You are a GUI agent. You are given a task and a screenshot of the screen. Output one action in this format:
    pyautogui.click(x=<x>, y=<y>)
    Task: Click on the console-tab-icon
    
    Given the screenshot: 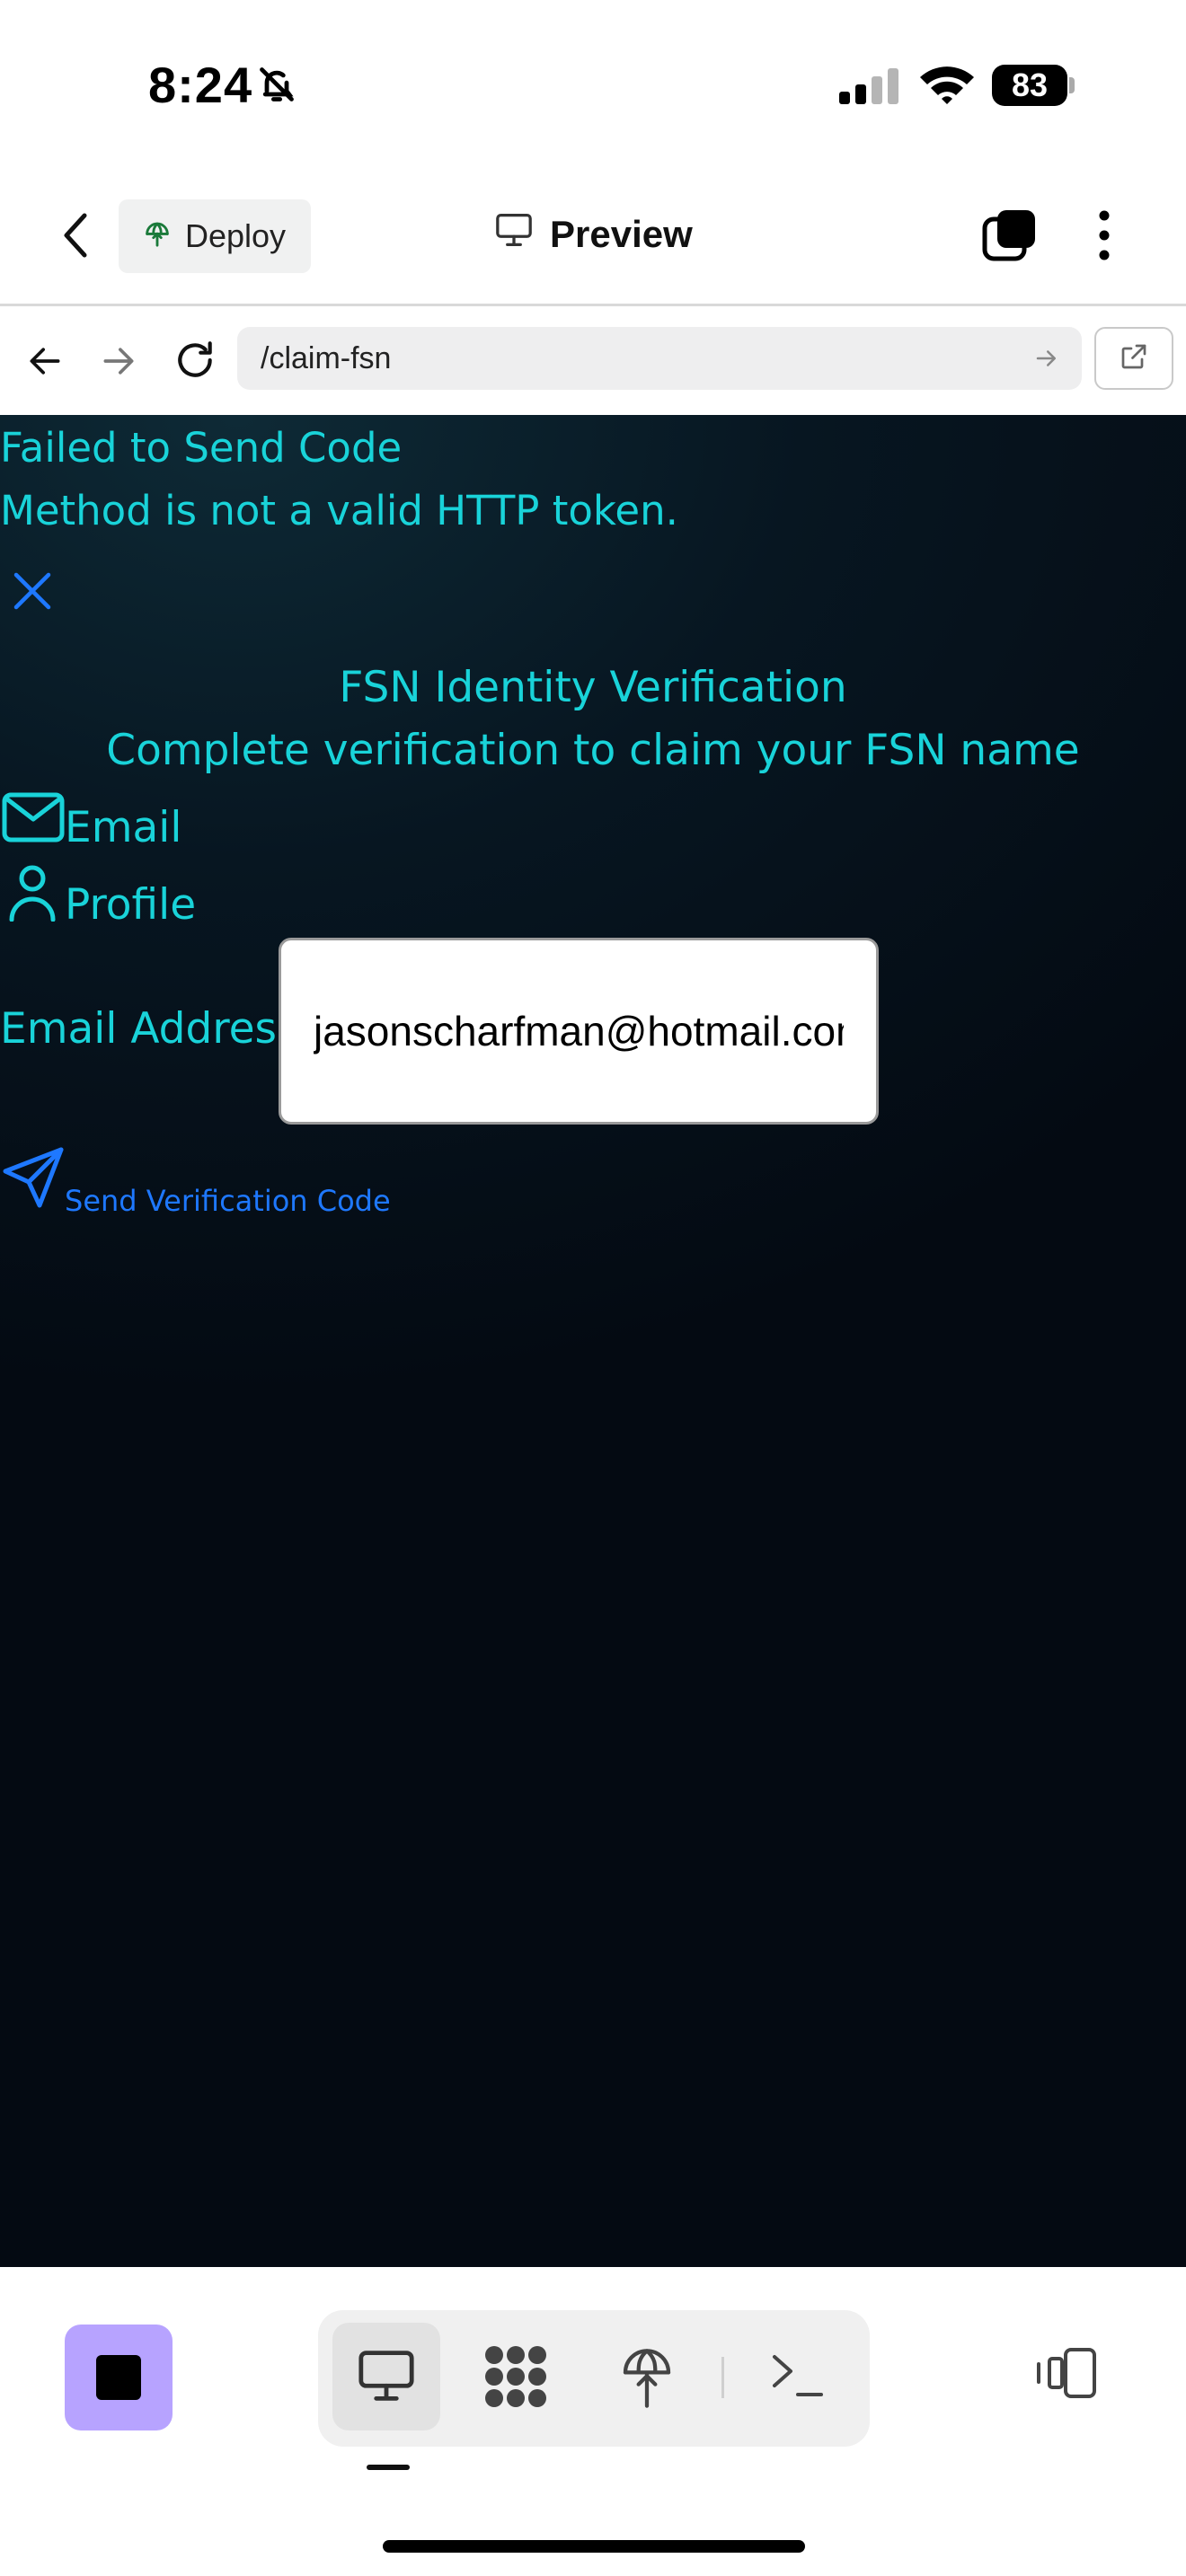 What is the action you would take?
    pyautogui.click(x=798, y=2377)
    